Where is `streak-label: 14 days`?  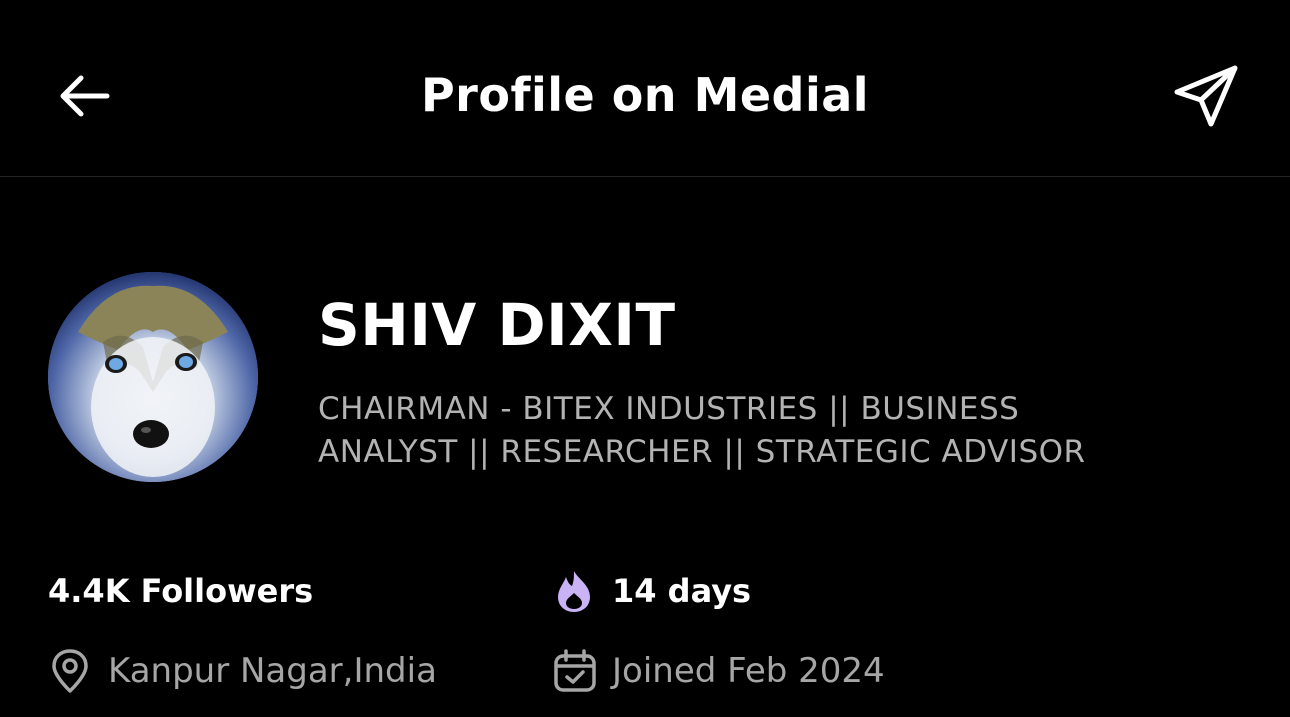
streak-label: 14 days is located at coordinates (682, 591).